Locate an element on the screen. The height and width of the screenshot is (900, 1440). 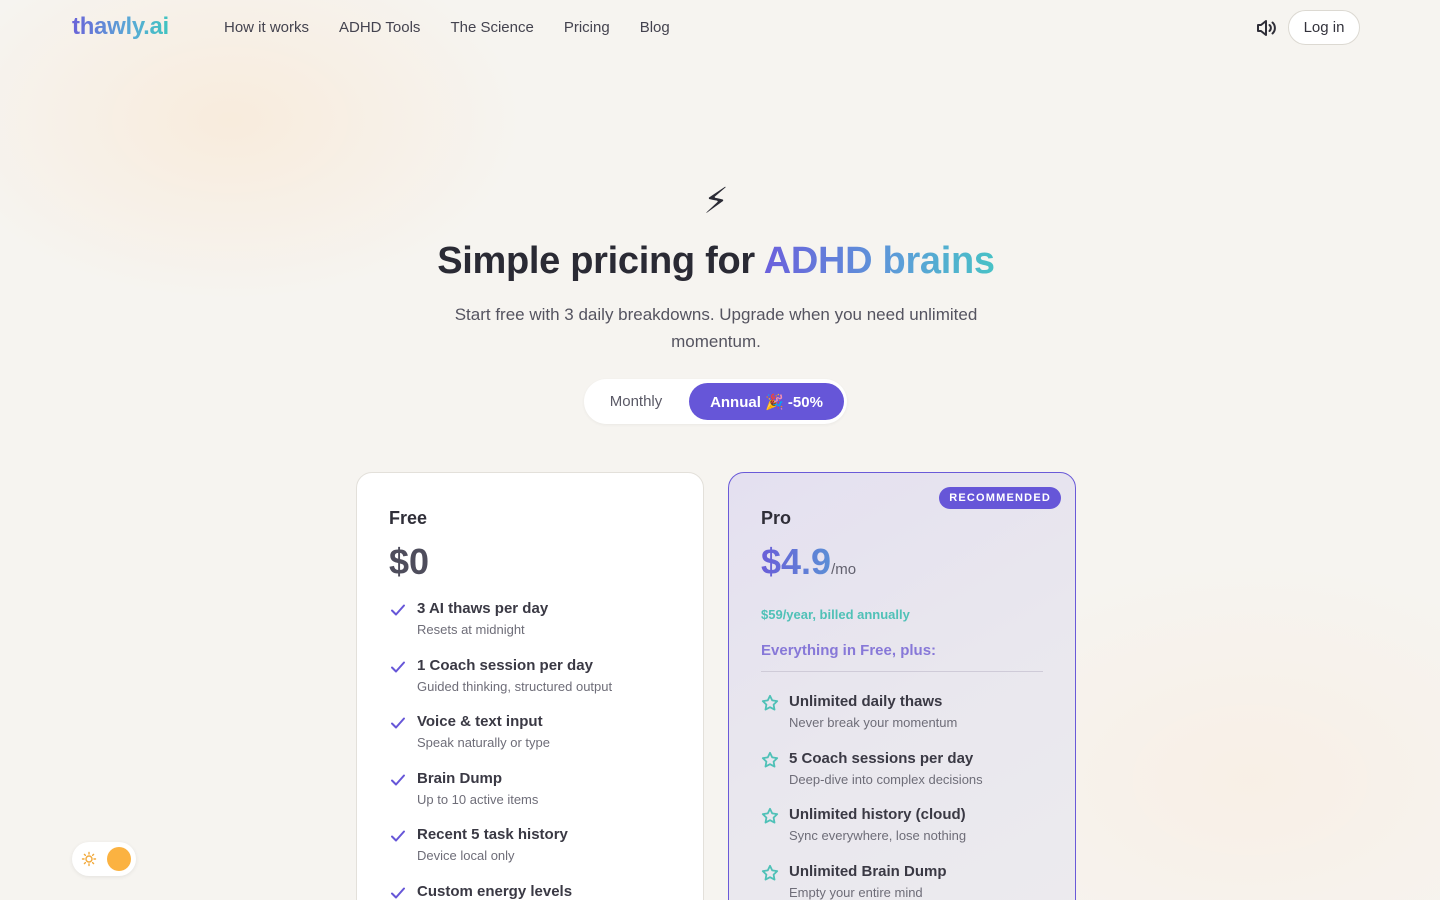
login-button: Log in is located at coordinates (1324, 27).